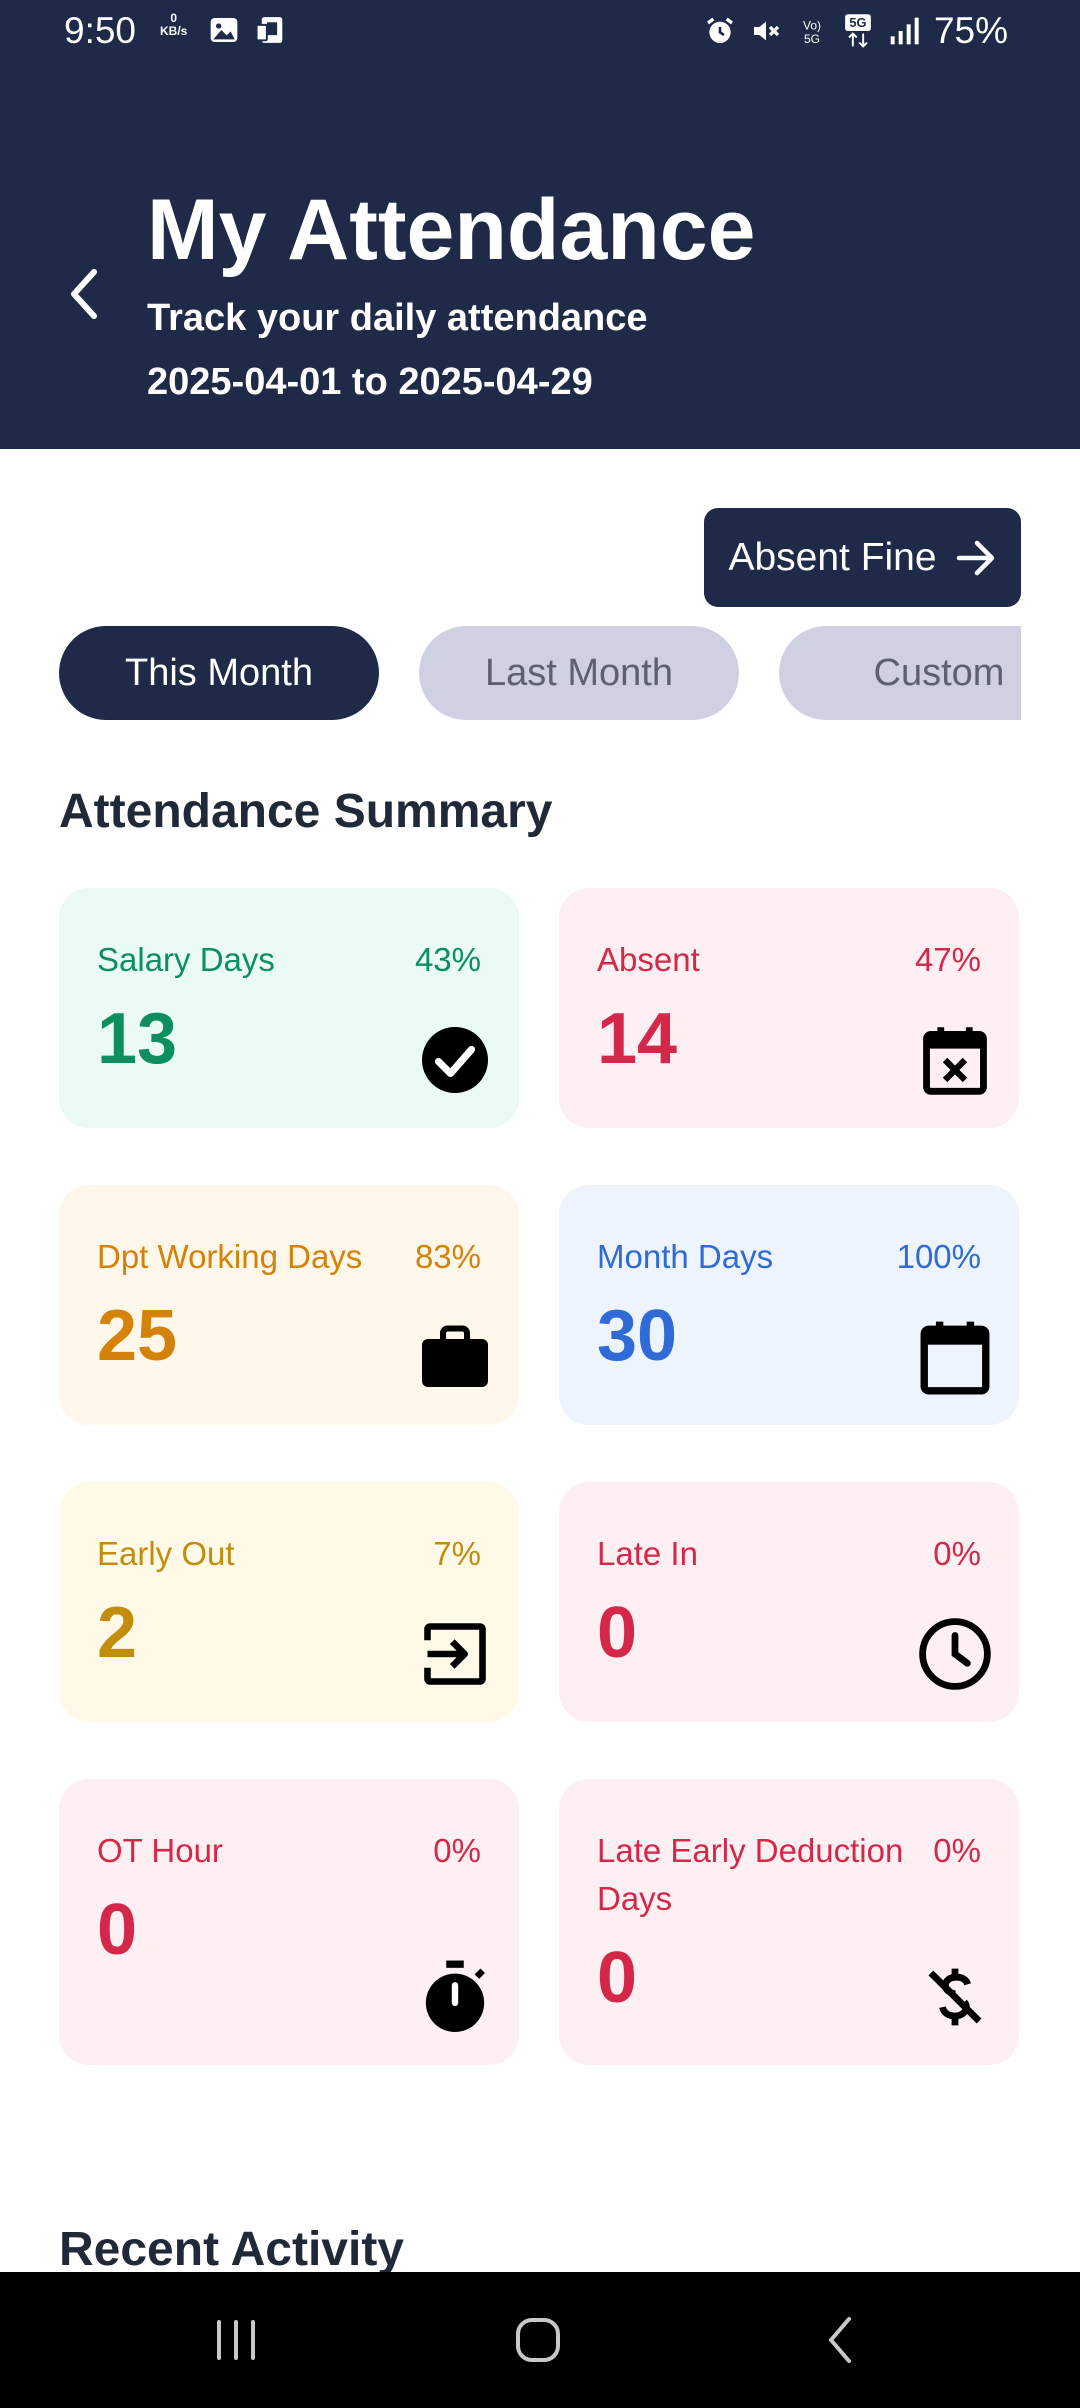 Image resolution: width=1080 pixels, height=2408 pixels. What do you see at coordinates (370, 382) in the screenshot?
I see `date-range: 2025-04-01 to 2025-04-29` at bounding box center [370, 382].